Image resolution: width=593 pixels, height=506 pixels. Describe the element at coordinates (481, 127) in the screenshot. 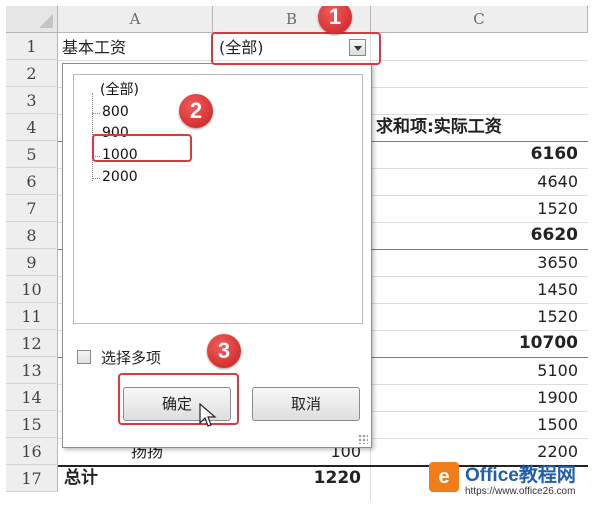

I see `pivot-value-header: 求和项:实际工资` at that location.